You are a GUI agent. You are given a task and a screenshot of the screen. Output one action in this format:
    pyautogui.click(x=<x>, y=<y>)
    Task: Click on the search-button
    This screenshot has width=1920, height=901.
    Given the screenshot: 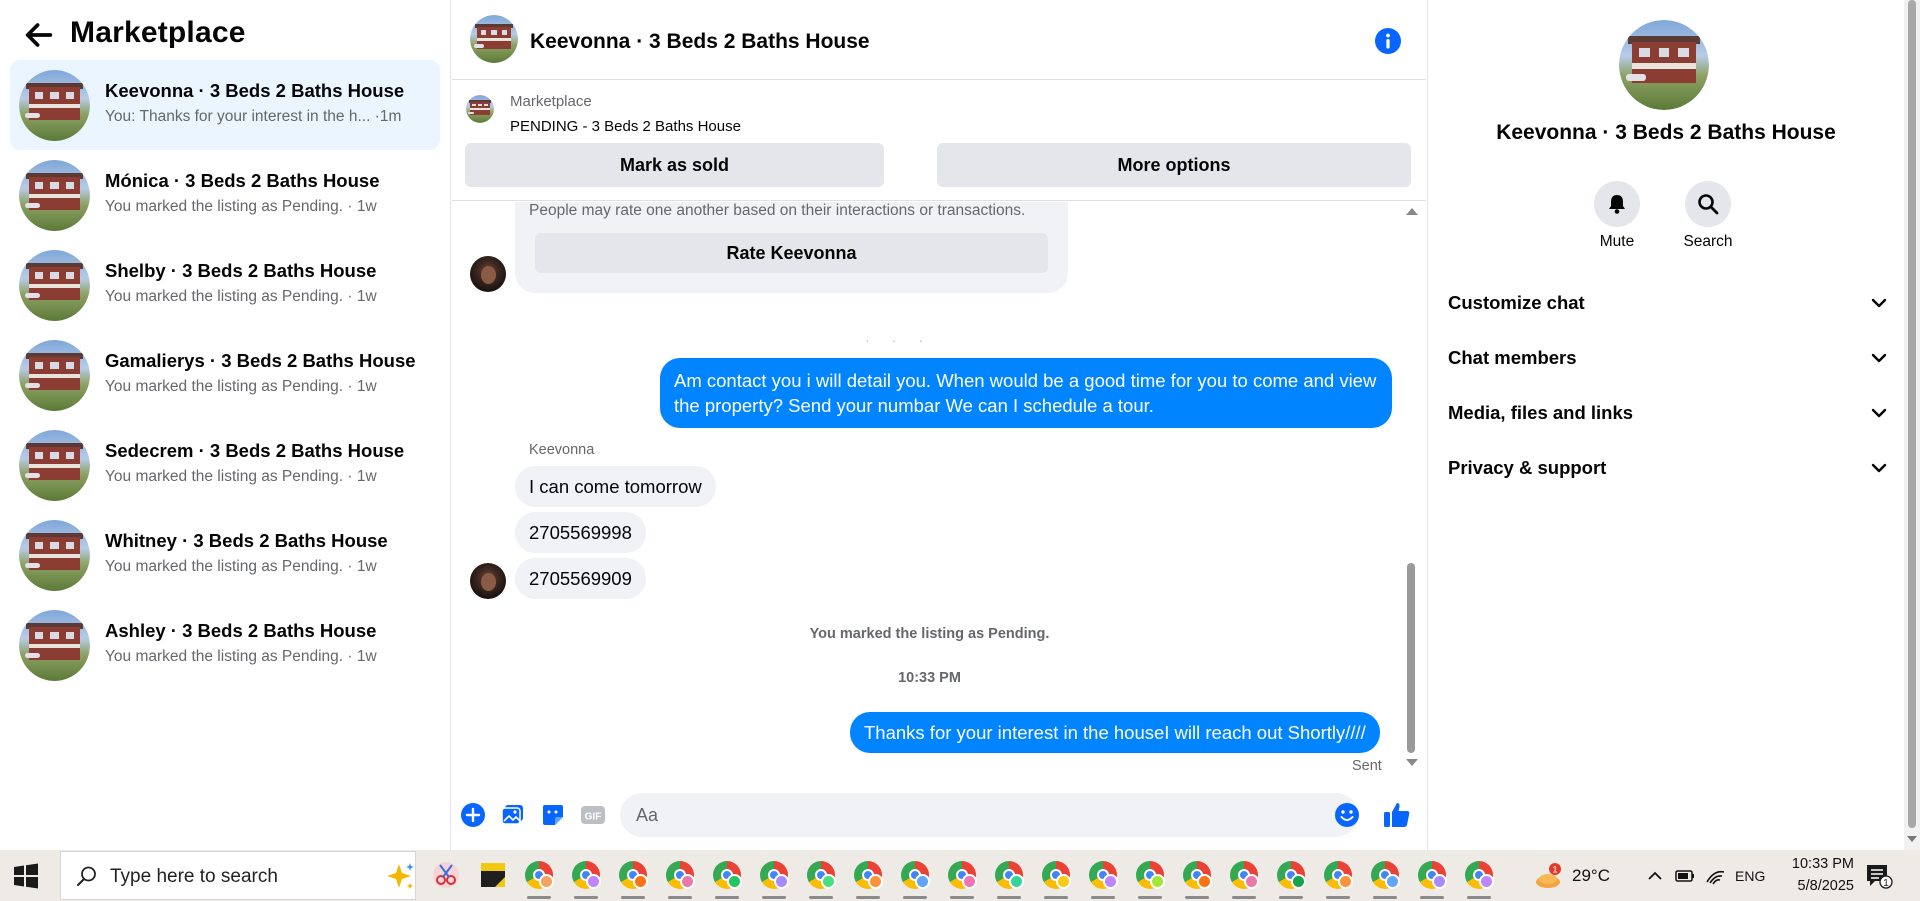 What is the action you would take?
    pyautogui.click(x=1708, y=204)
    